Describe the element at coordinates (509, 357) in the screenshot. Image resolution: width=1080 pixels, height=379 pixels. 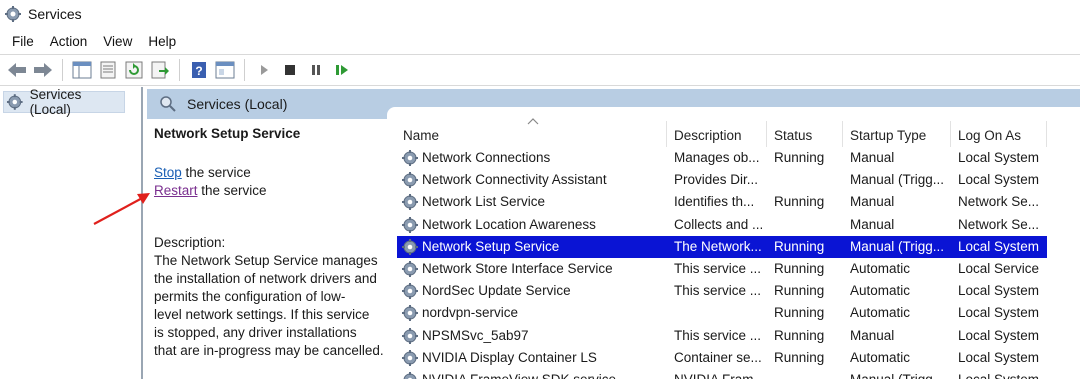
I see `service-name-cell: NVIDIA Display Container LS` at that location.